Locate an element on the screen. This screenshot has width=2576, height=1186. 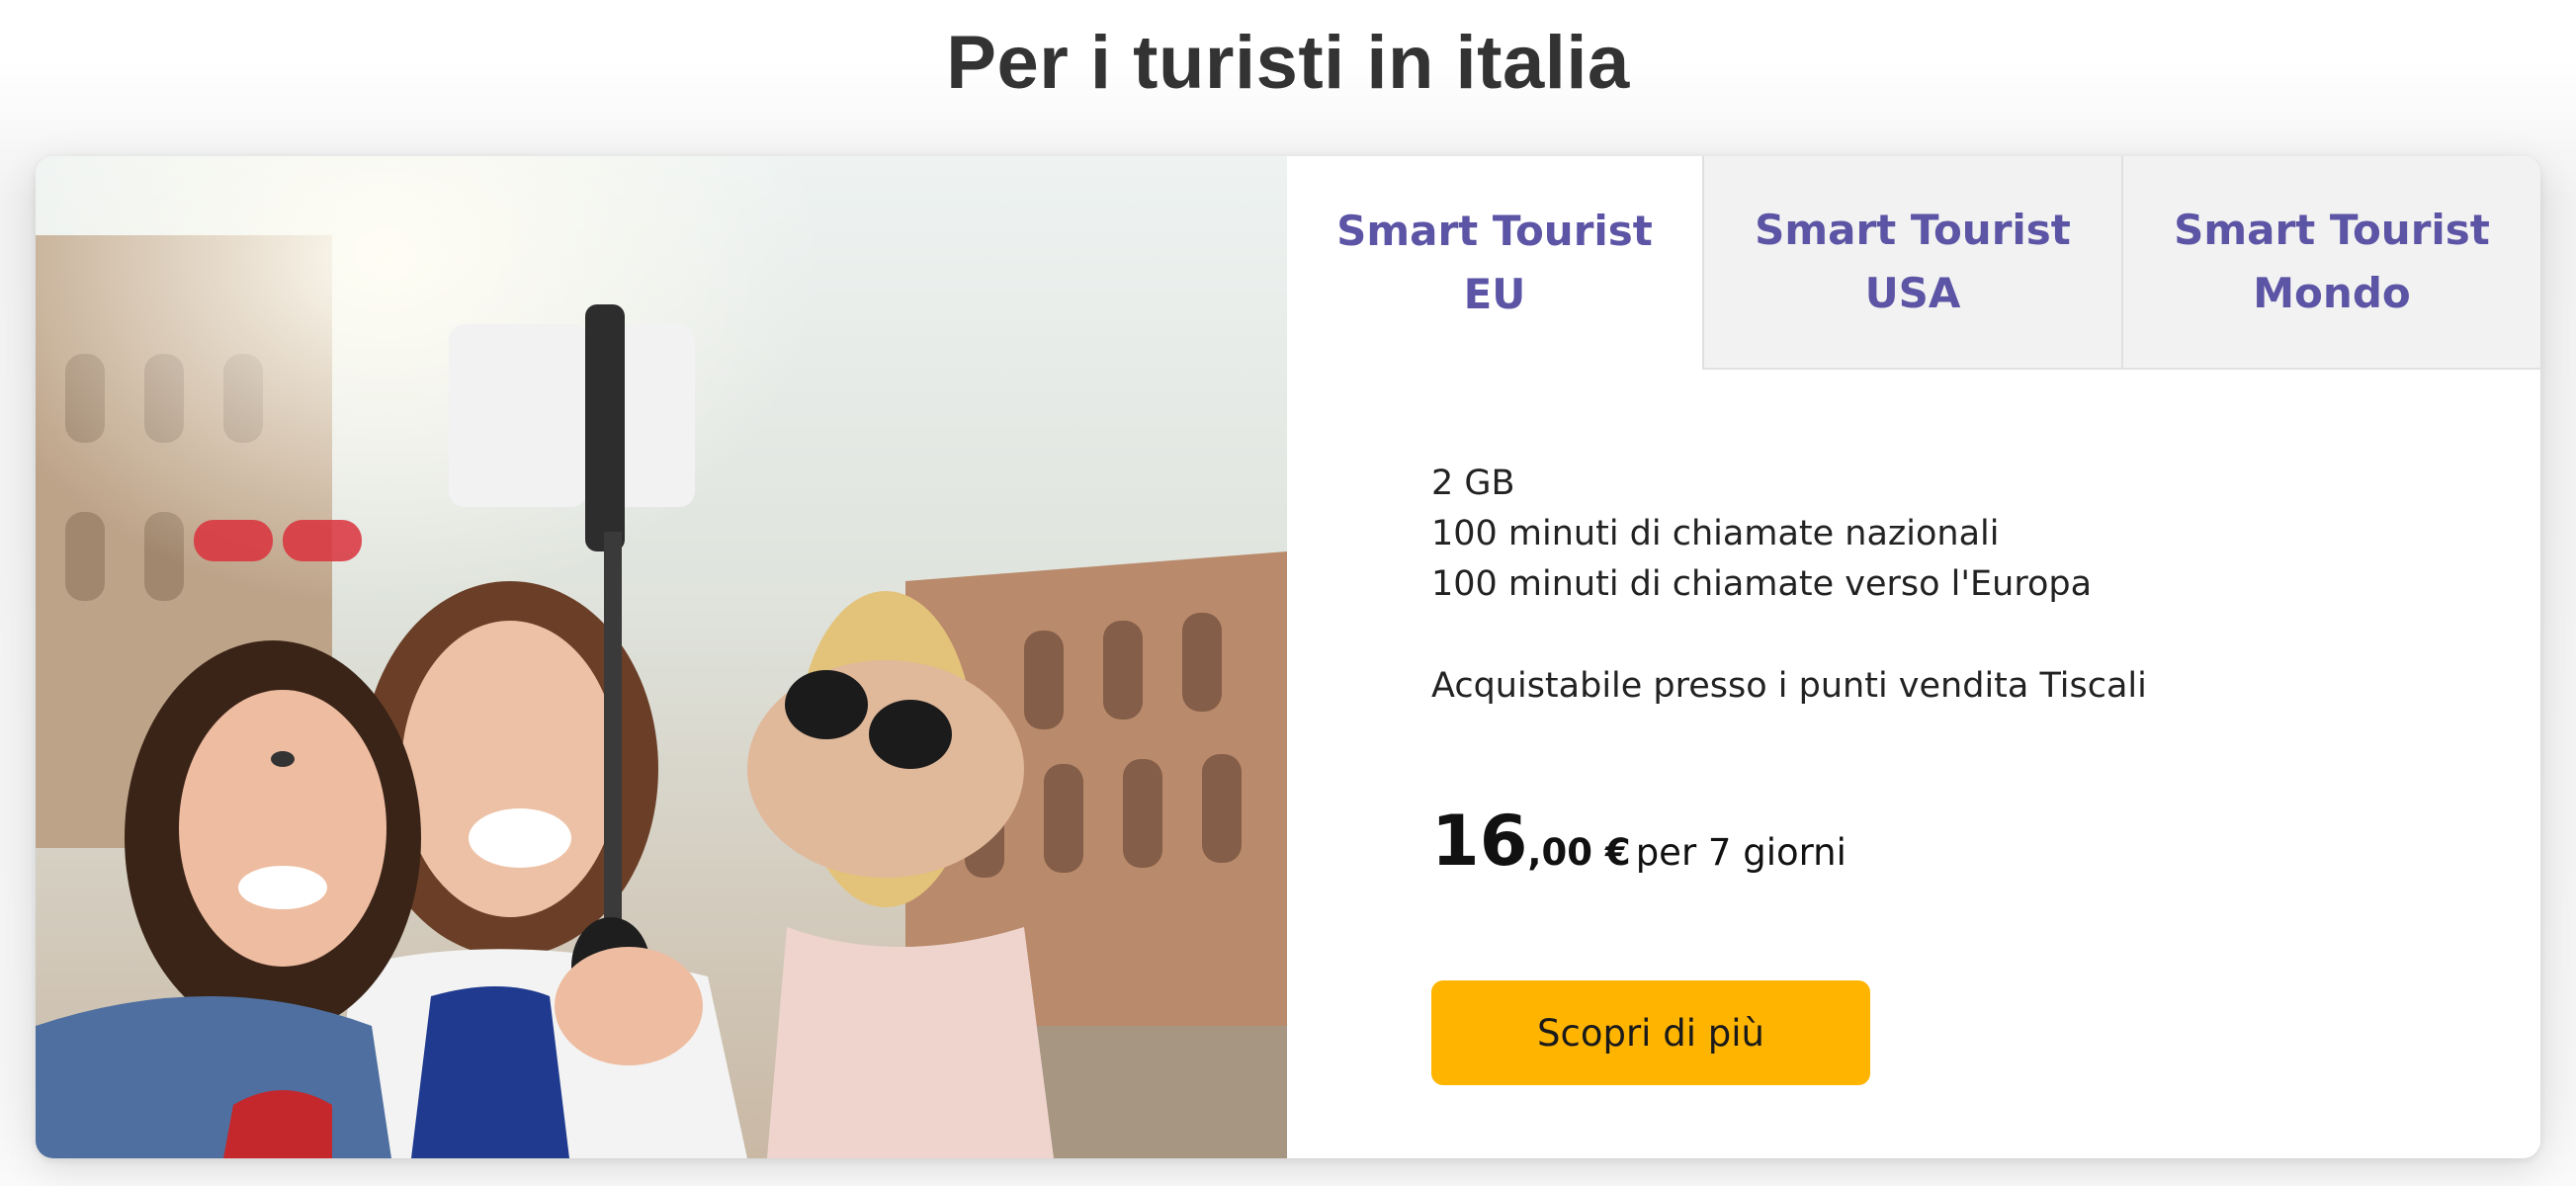
tab-label-line2: USA is located at coordinates (1912, 293).